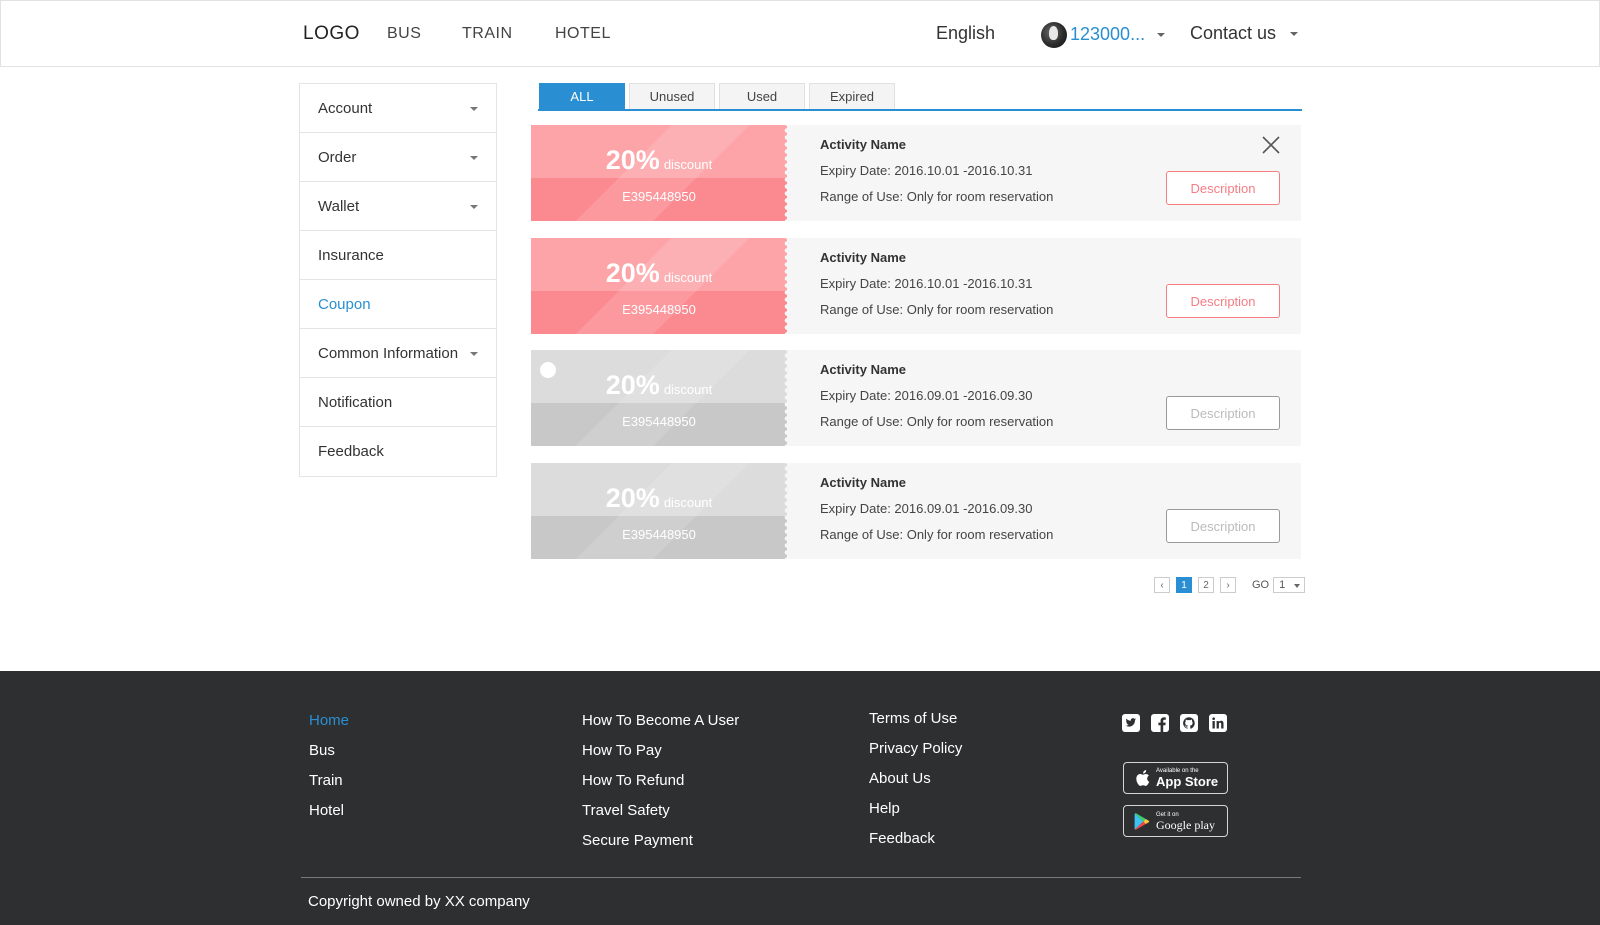 Image resolution: width=1600 pixels, height=925 pixels. Describe the element at coordinates (915, 839) in the screenshot. I see `footer-link-feedback: Feedback` at that location.